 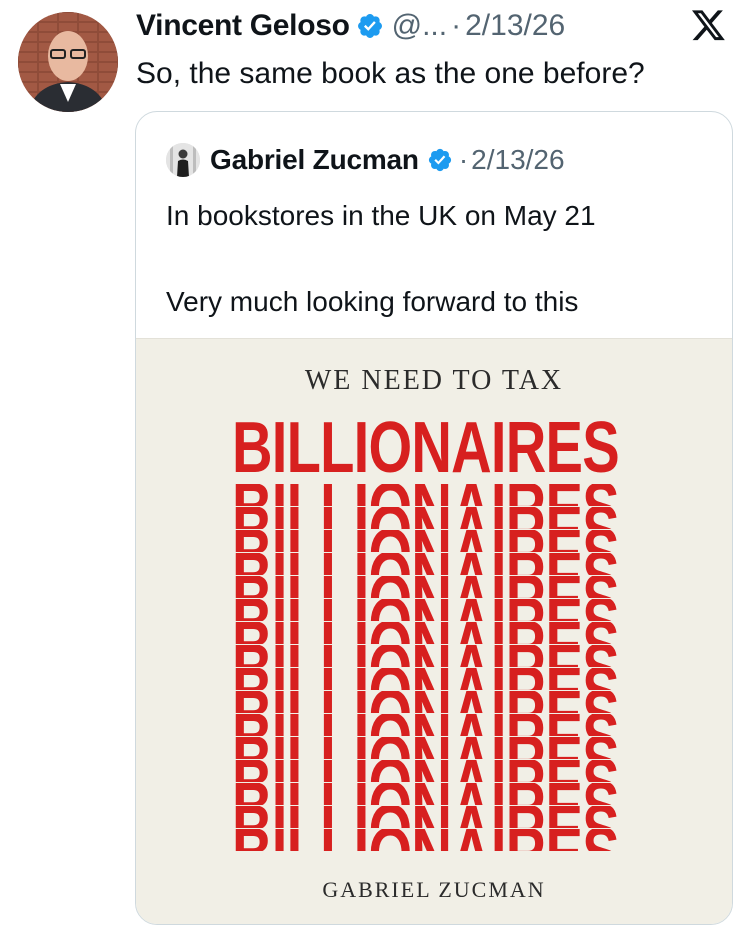 What do you see at coordinates (440, 160) in the screenshot?
I see `quoted-verified-badge-icon` at bounding box center [440, 160].